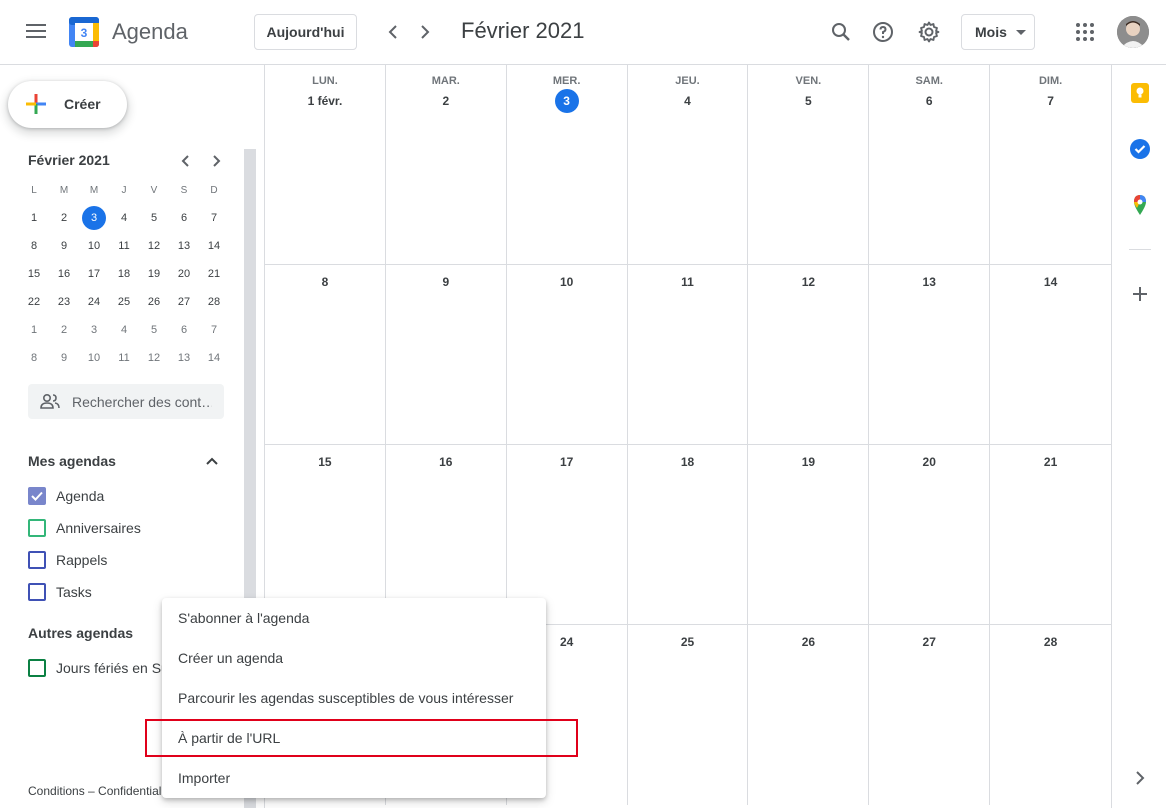 The width and height of the screenshot is (1166, 808). What do you see at coordinates (929, 462) in the screenshot?
I see `day-number: 20` at bounding box center [929, 462].